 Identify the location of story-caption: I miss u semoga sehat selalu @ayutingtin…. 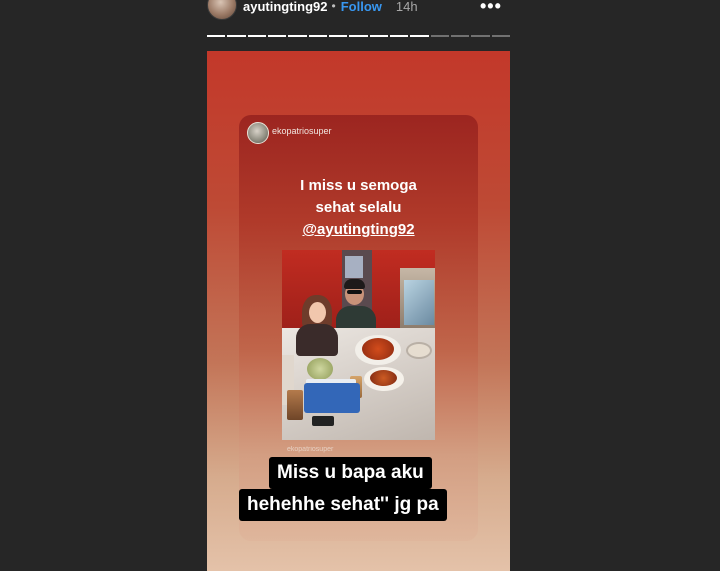
(358, 208).